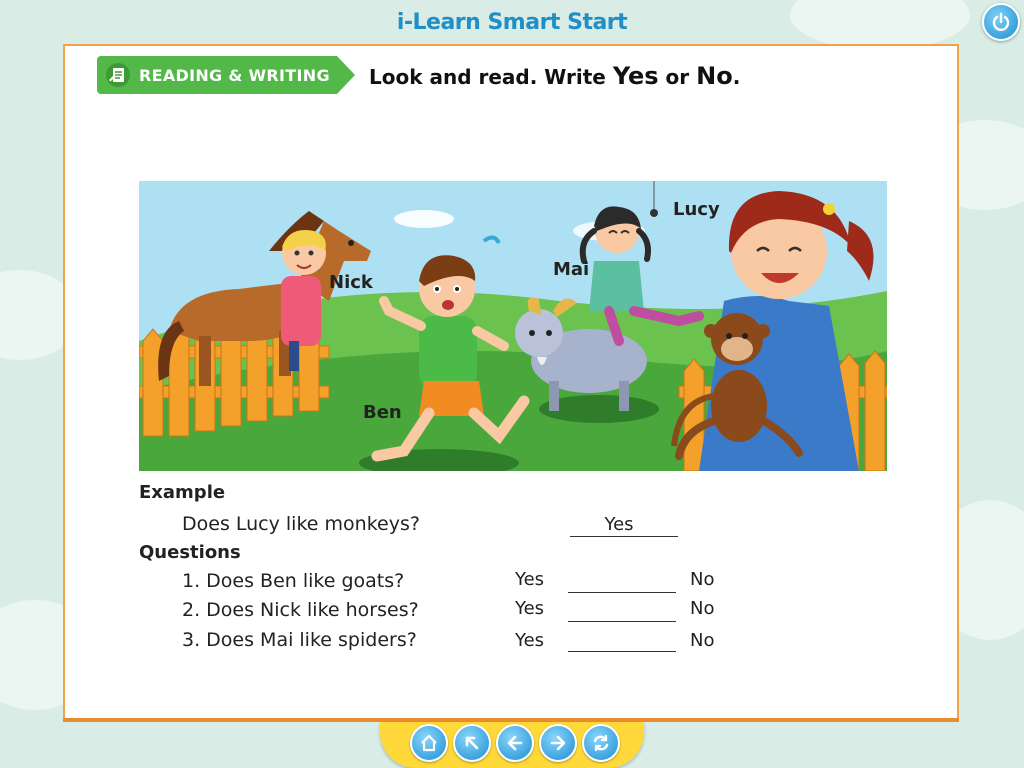  I want to click on next-button, so click(558, 743).